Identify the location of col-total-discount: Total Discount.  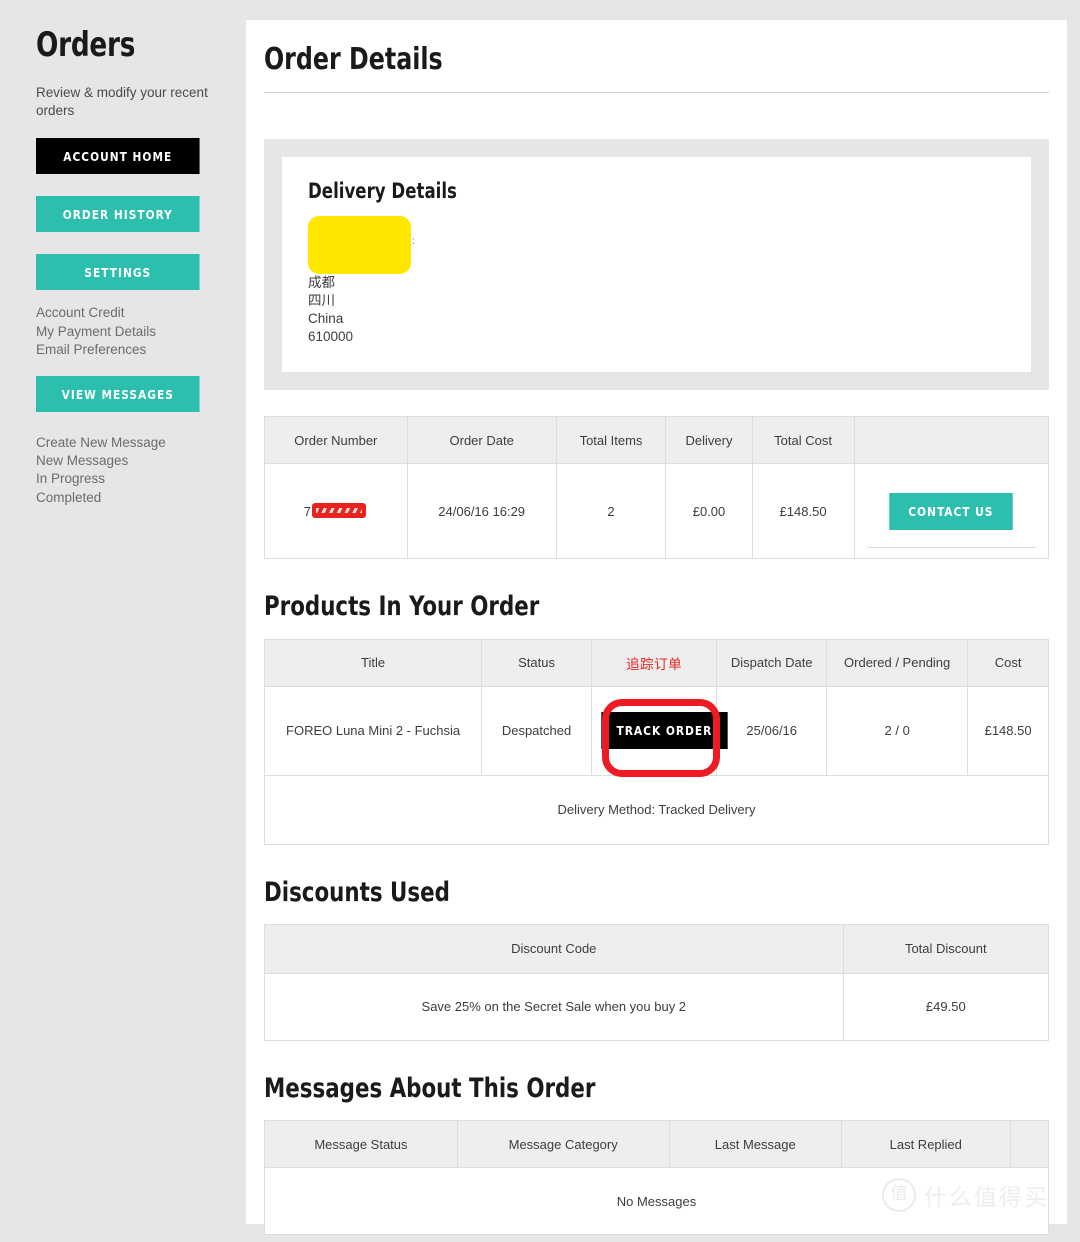
(946, 948).